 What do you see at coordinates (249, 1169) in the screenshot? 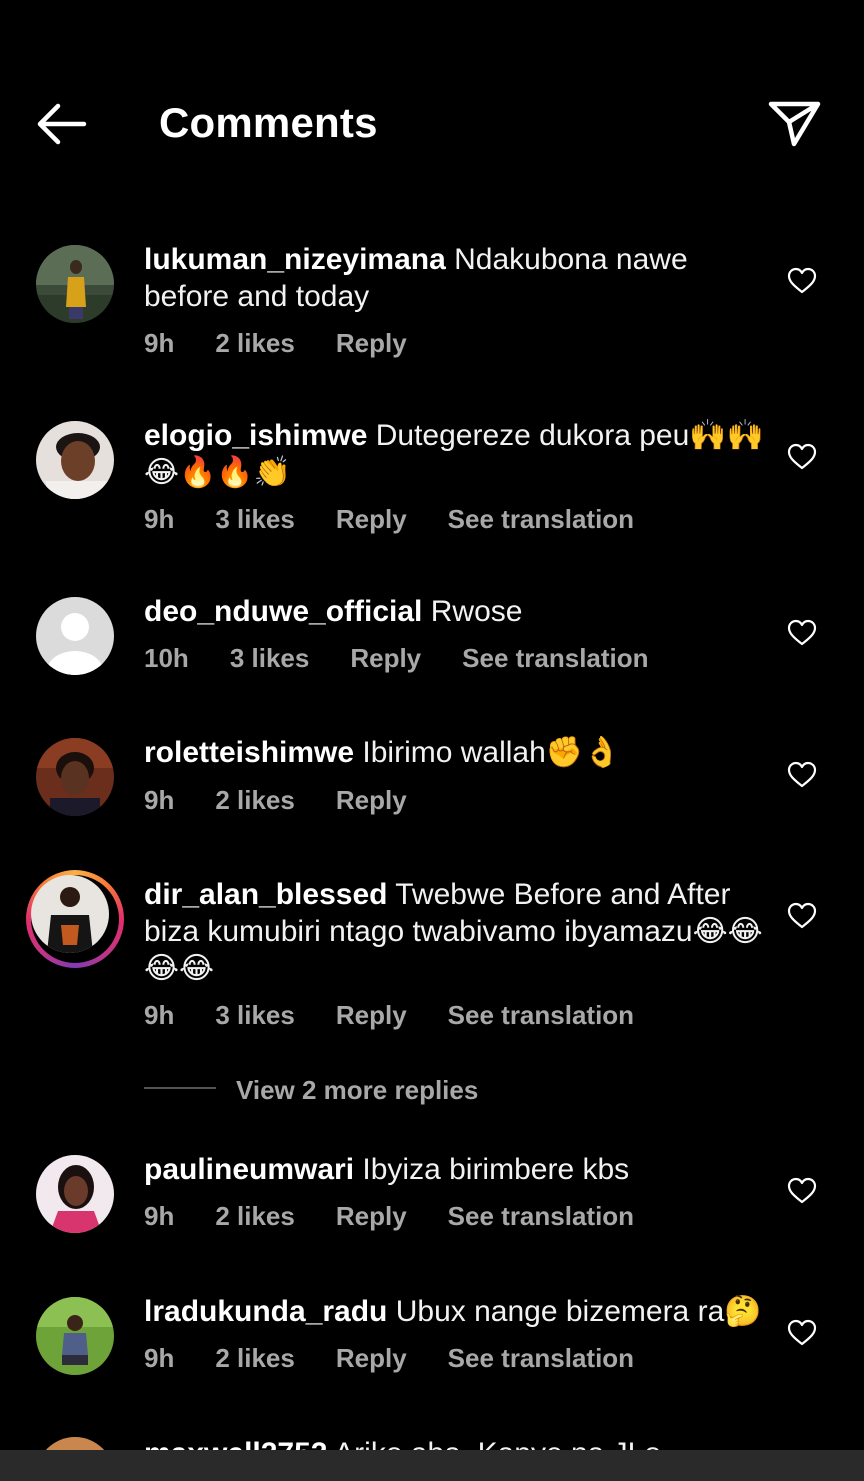
I see `comment-username: paulineumwari` at bounding box center [249, 1169].